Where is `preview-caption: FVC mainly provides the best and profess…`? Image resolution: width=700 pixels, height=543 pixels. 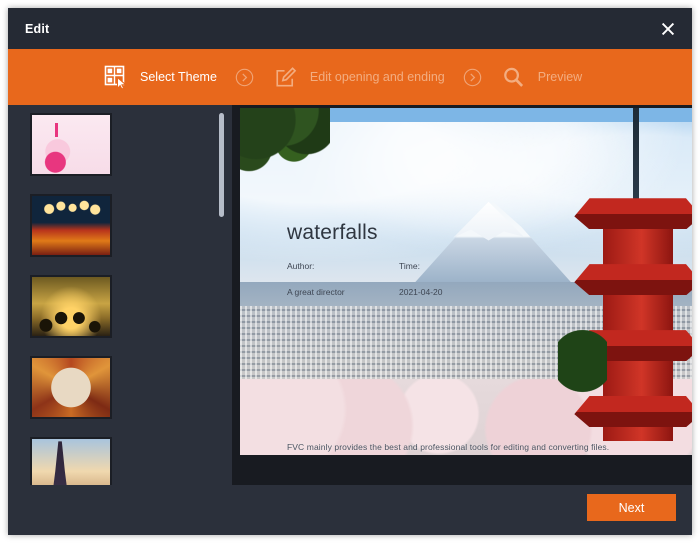 preview-caption: FVC mainly provides the best and profess… is located at coordinates (448, 447).